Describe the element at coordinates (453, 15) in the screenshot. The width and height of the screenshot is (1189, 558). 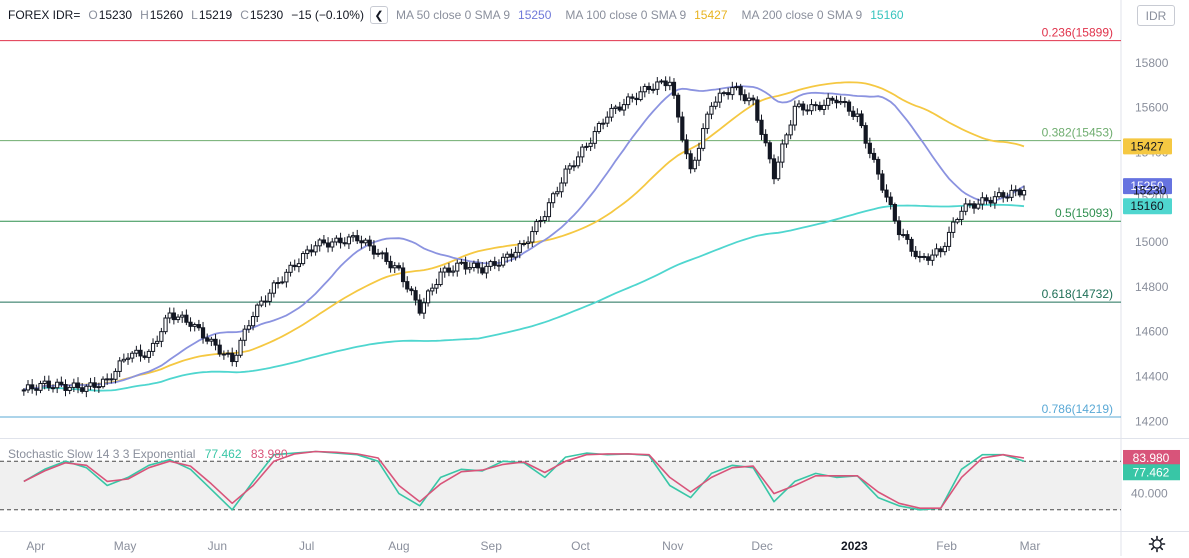
I see `ma50-label: MA 50 close 0 SMA 9` at that location.